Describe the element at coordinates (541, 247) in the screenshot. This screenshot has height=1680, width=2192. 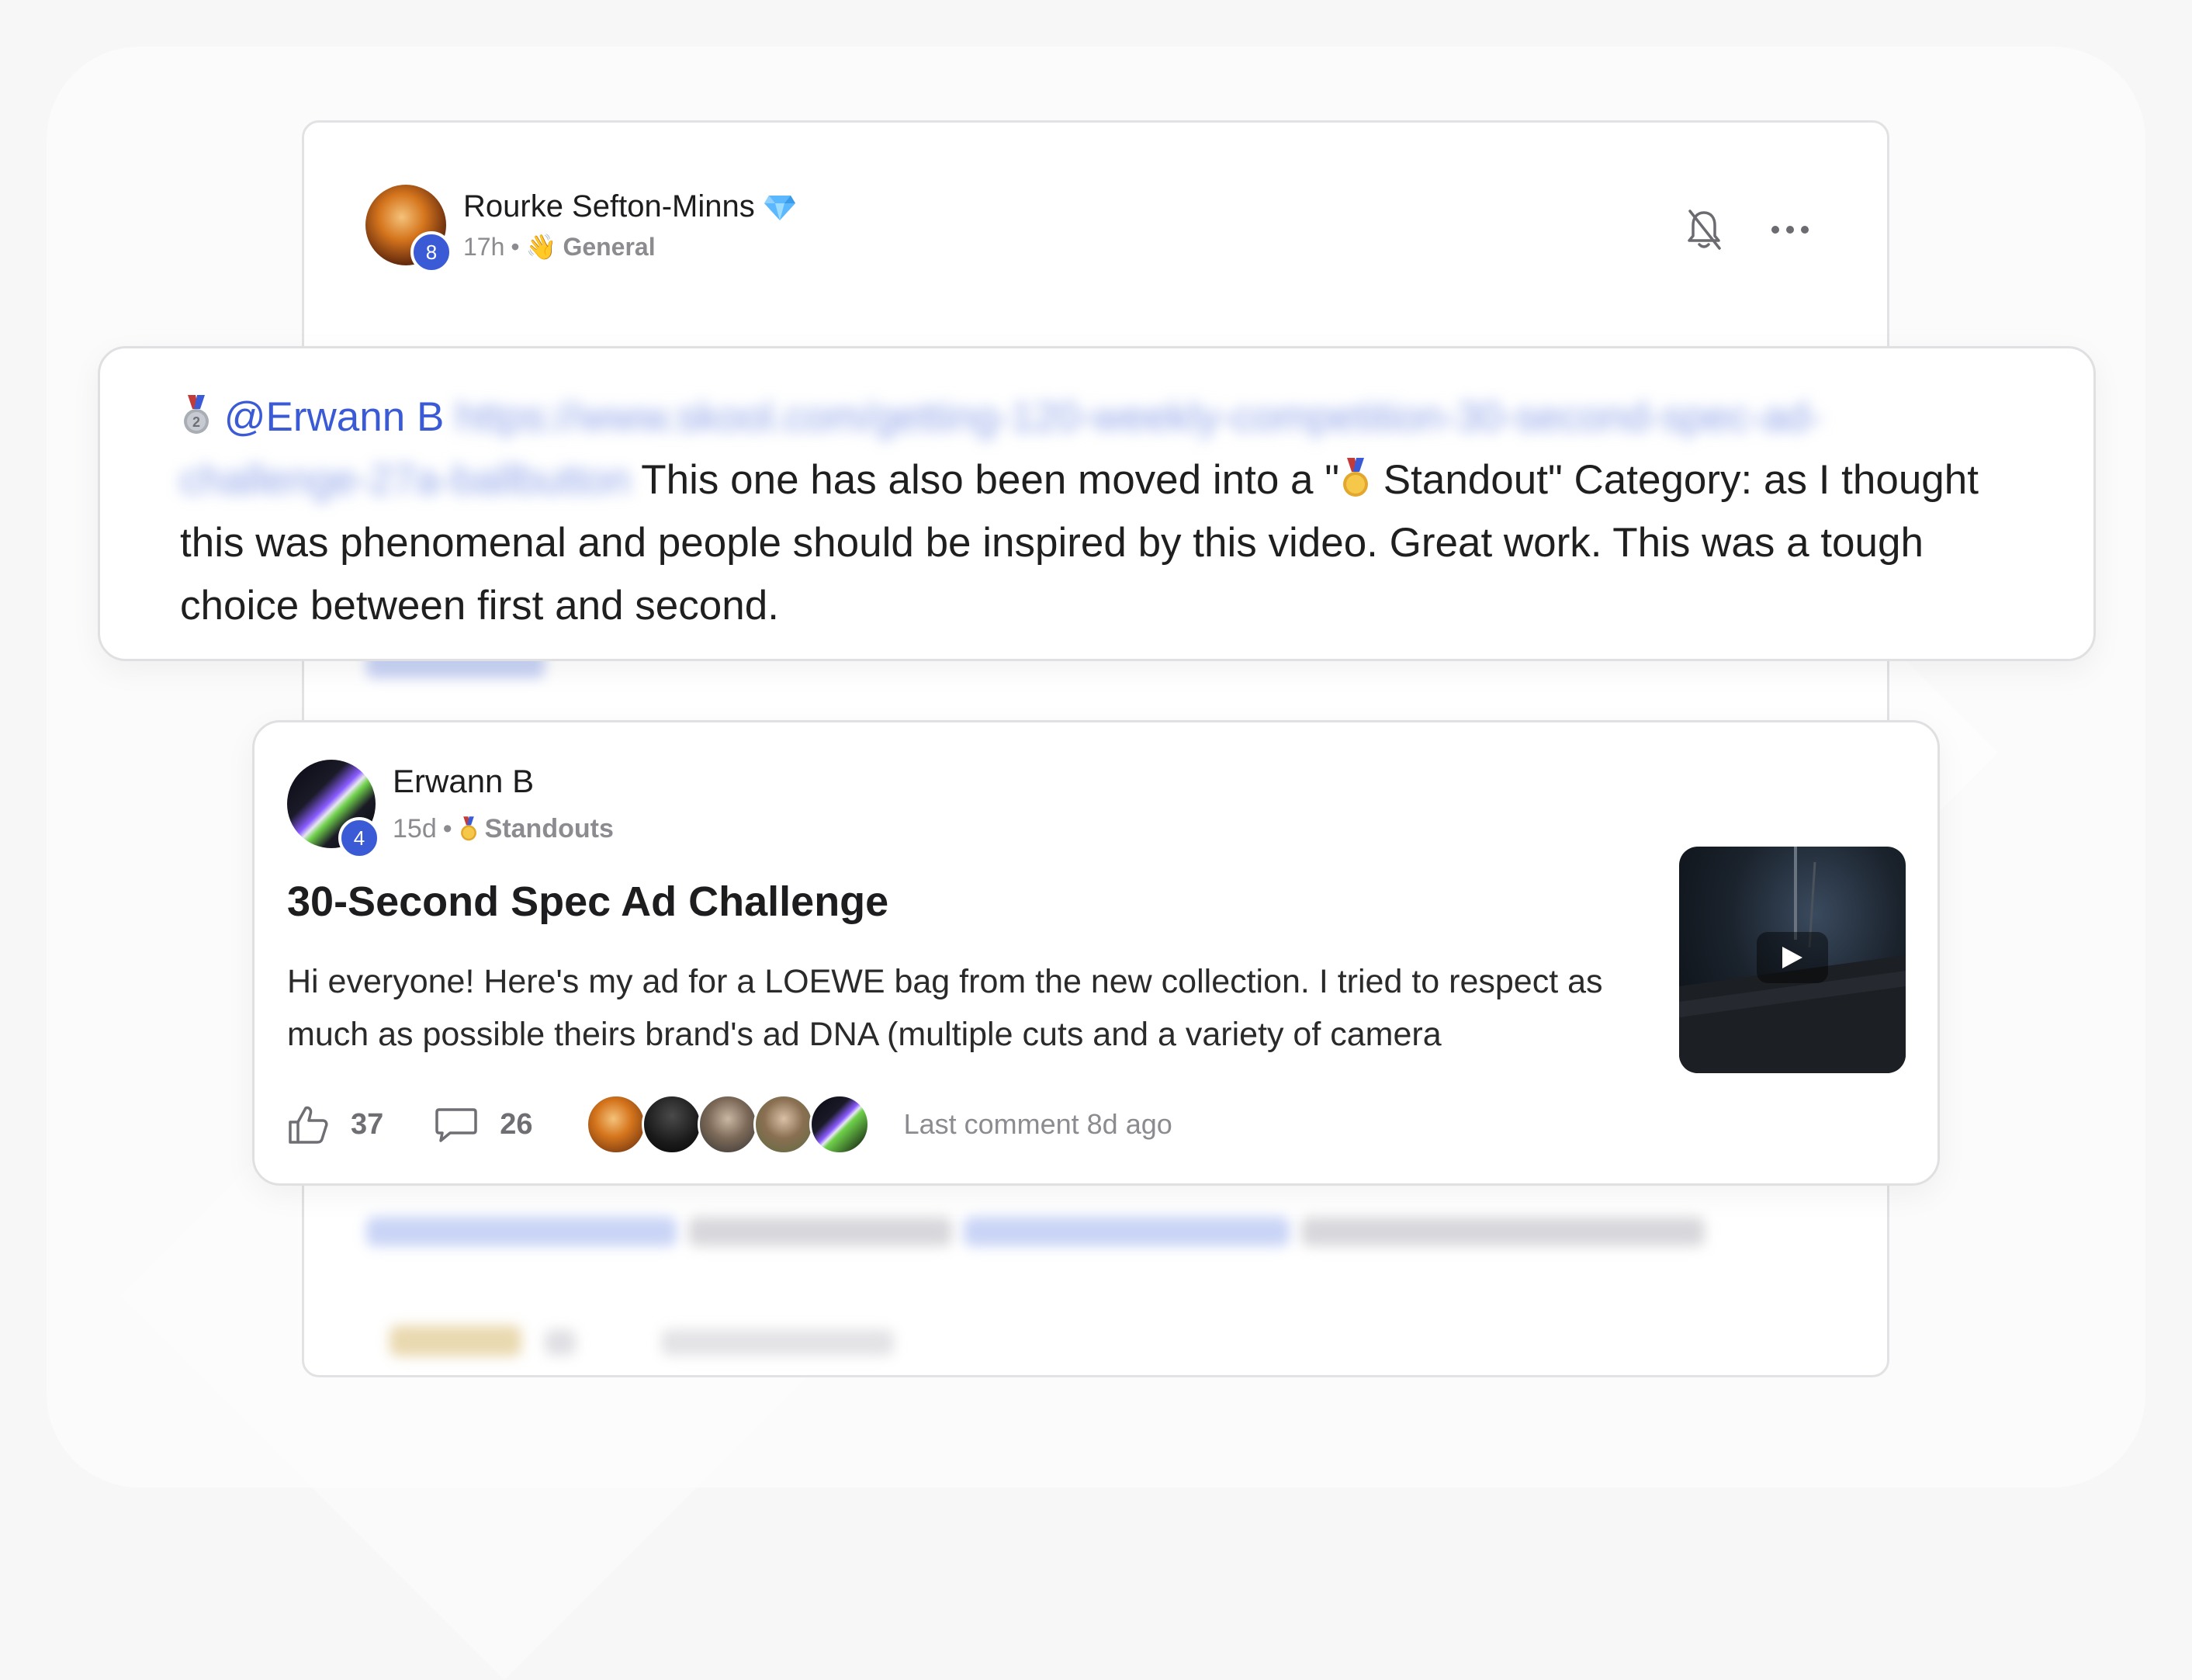
I see `wave-icon: 👋` at that location.